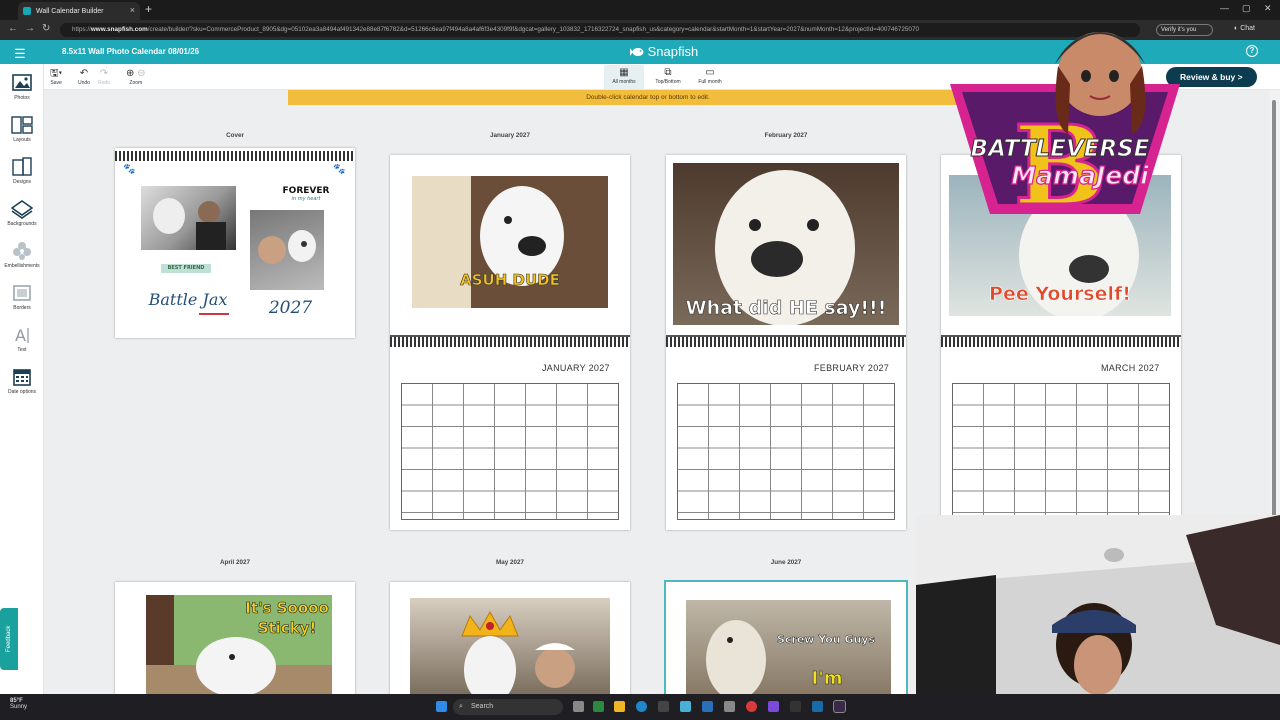  I want to click on may-page, so click(510, 638).